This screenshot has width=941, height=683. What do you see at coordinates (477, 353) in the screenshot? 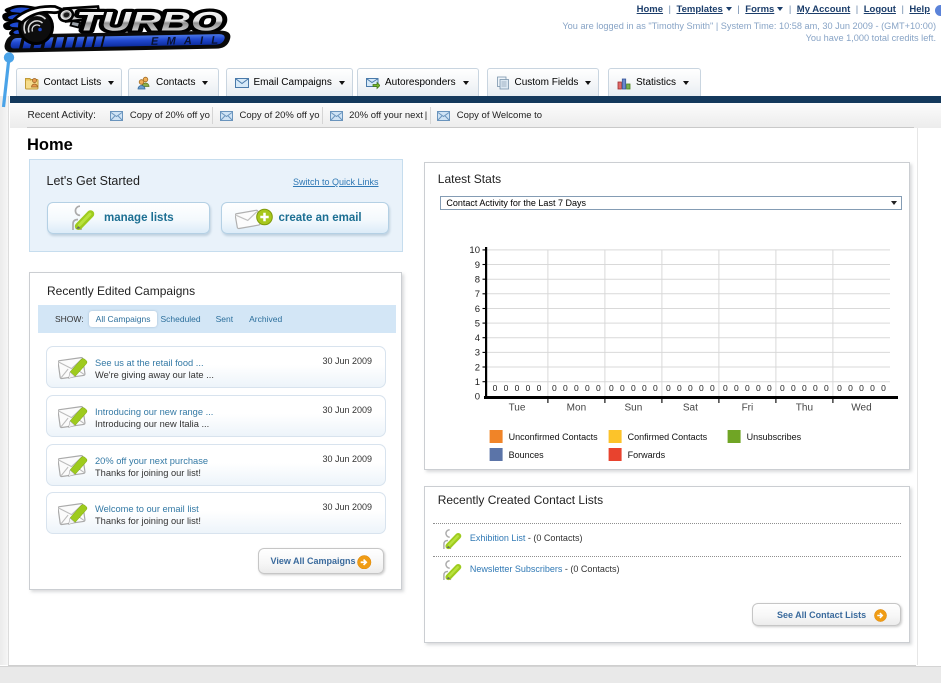
I see `svg-text: 3` at bounding box center [477, 353].